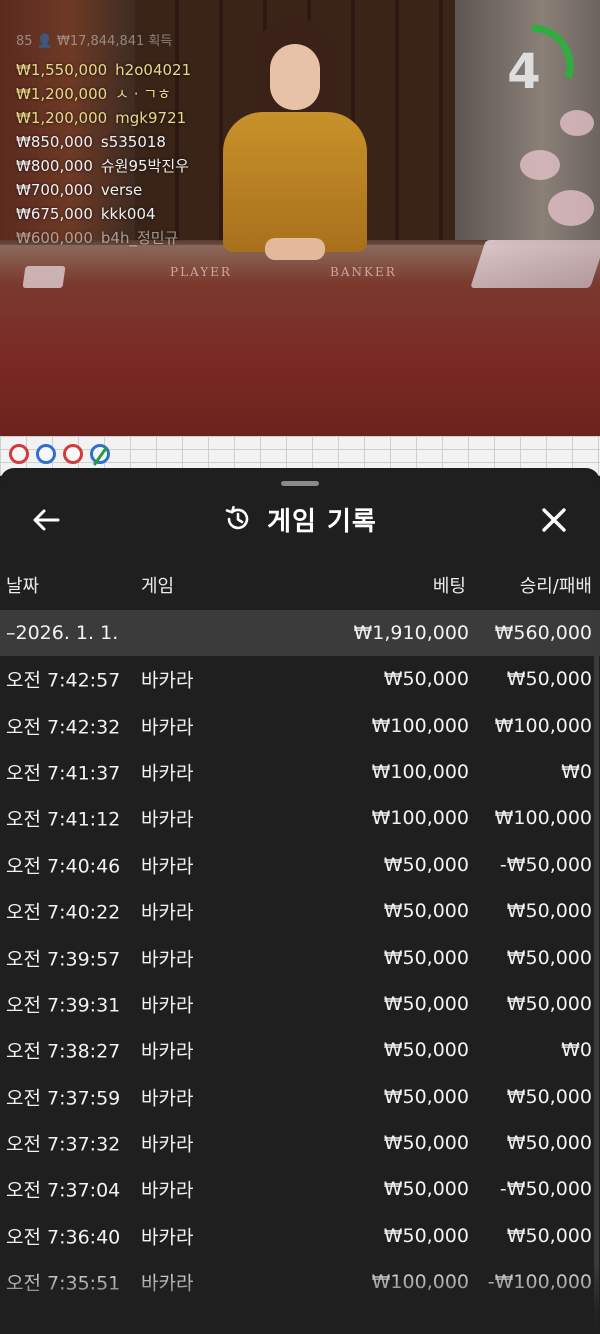  I want to click on dealer-hands, so click(295, 249).